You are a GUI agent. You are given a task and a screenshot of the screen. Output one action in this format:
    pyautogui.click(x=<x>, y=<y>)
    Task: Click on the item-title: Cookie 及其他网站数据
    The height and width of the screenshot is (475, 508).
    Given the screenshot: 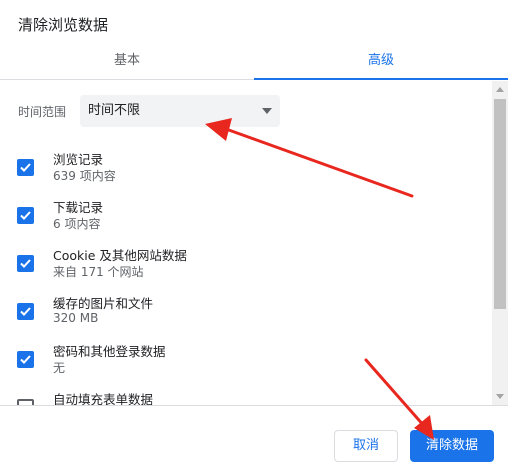 What is the action you would take?
    pyautogui.click(x=120, y=255)
    